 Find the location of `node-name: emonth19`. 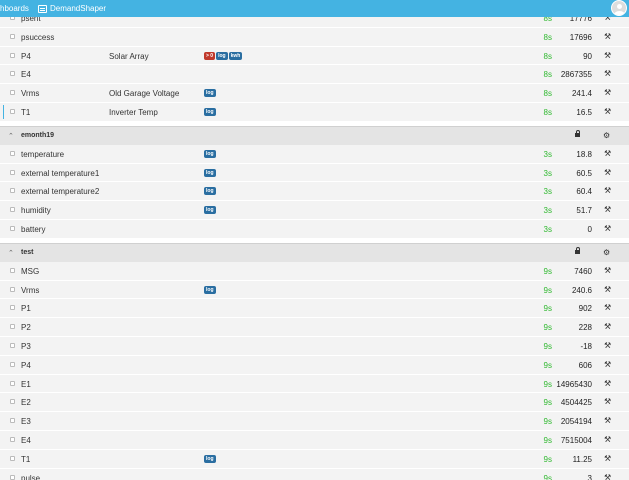

node-name: emonth19 is located at coordinates (38, 135).